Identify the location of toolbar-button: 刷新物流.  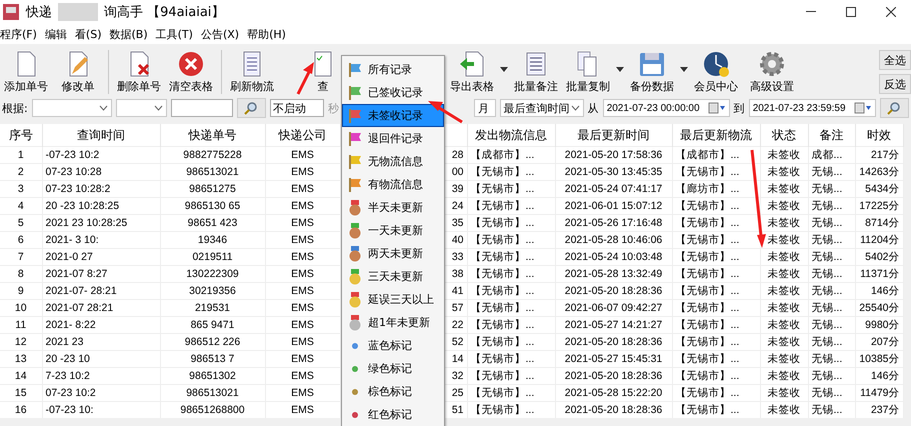
(252, 71).